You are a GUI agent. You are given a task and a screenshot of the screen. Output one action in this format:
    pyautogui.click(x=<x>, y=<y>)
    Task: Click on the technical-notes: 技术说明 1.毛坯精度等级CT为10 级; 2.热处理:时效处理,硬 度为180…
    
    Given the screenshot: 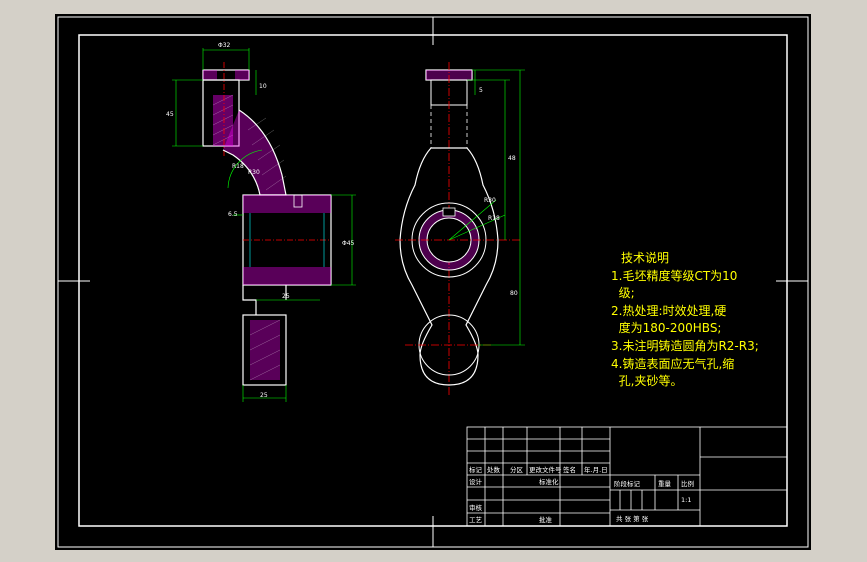 What is the action you would take?
    pyautogui.click(x=685, y=320)
    